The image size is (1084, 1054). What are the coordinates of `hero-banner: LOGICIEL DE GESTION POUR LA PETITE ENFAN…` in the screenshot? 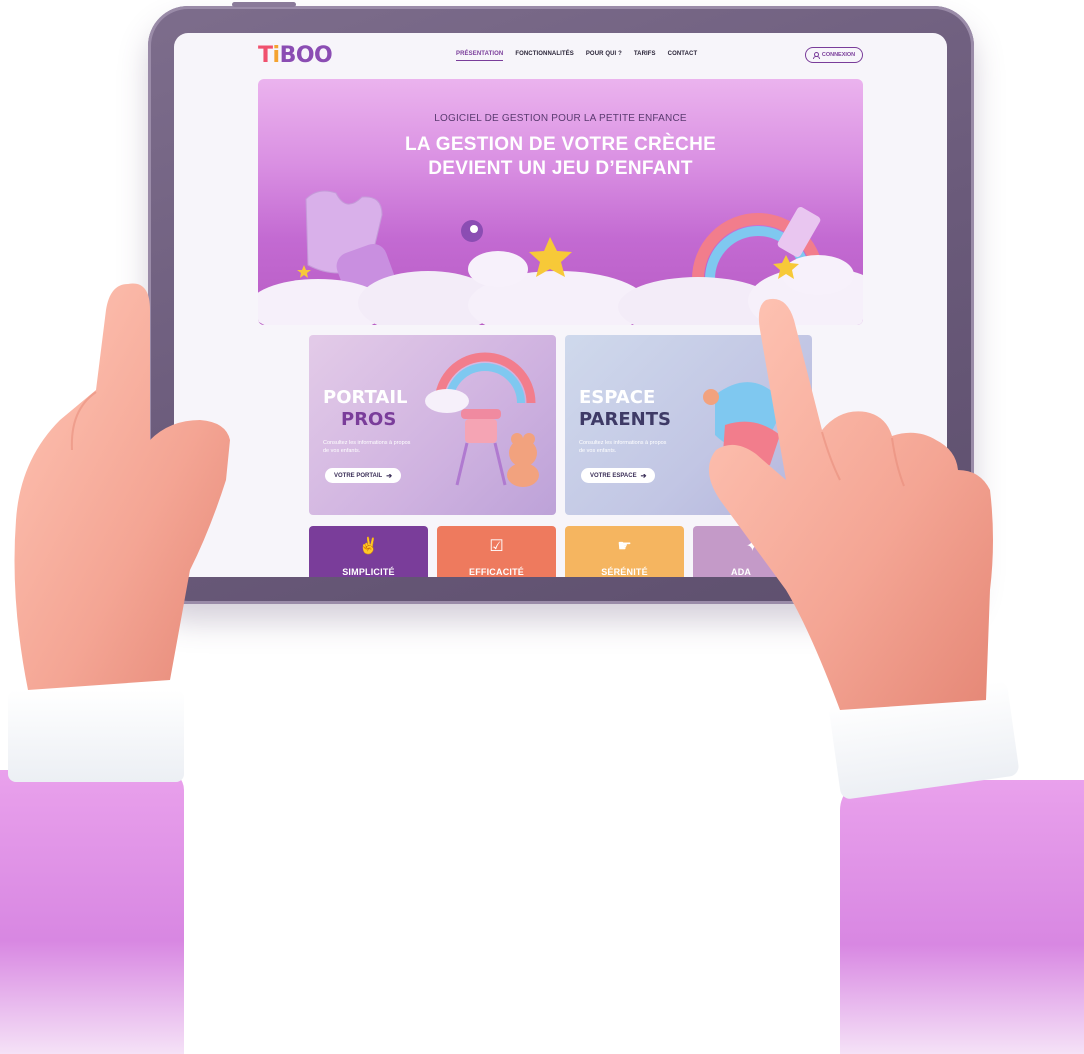 It's located at (560, 202).